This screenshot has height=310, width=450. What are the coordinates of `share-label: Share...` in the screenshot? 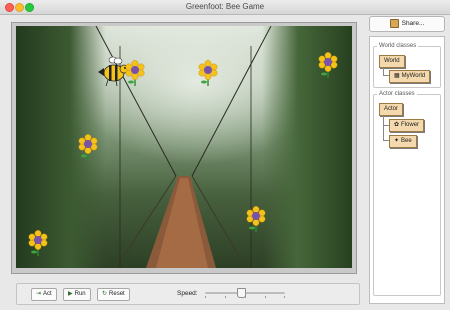 It's located at (413, 23).